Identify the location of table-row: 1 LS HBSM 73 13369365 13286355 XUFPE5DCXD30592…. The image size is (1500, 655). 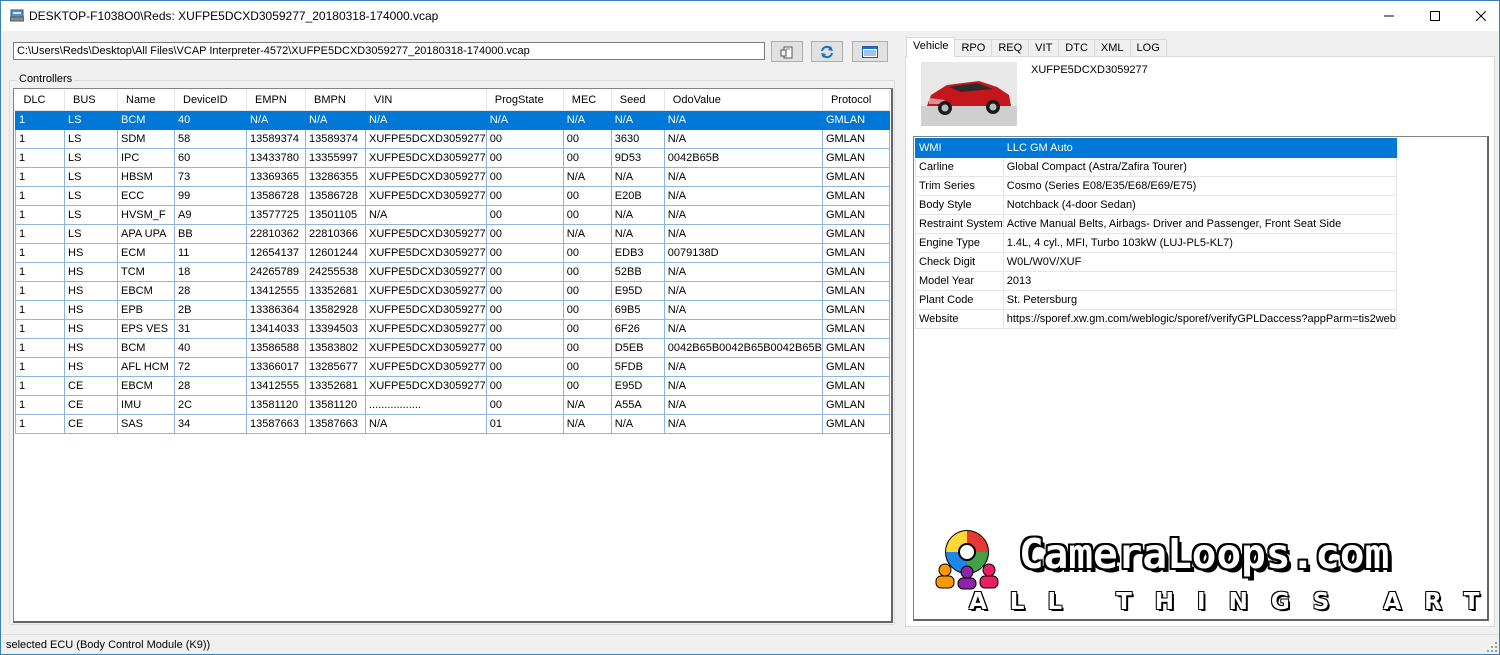
(452, 176).